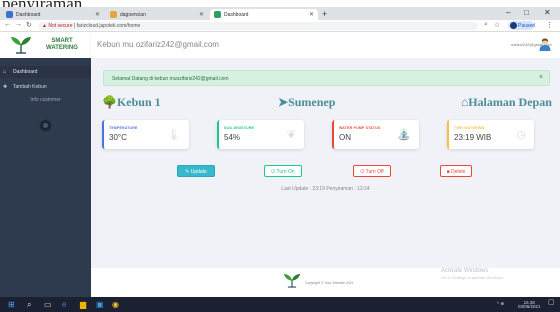 This screenshot has width=560, height=312. Describe the element at coordinates (48, 304) in the screenshot. I see `task-view-icon: ▭` at that location.